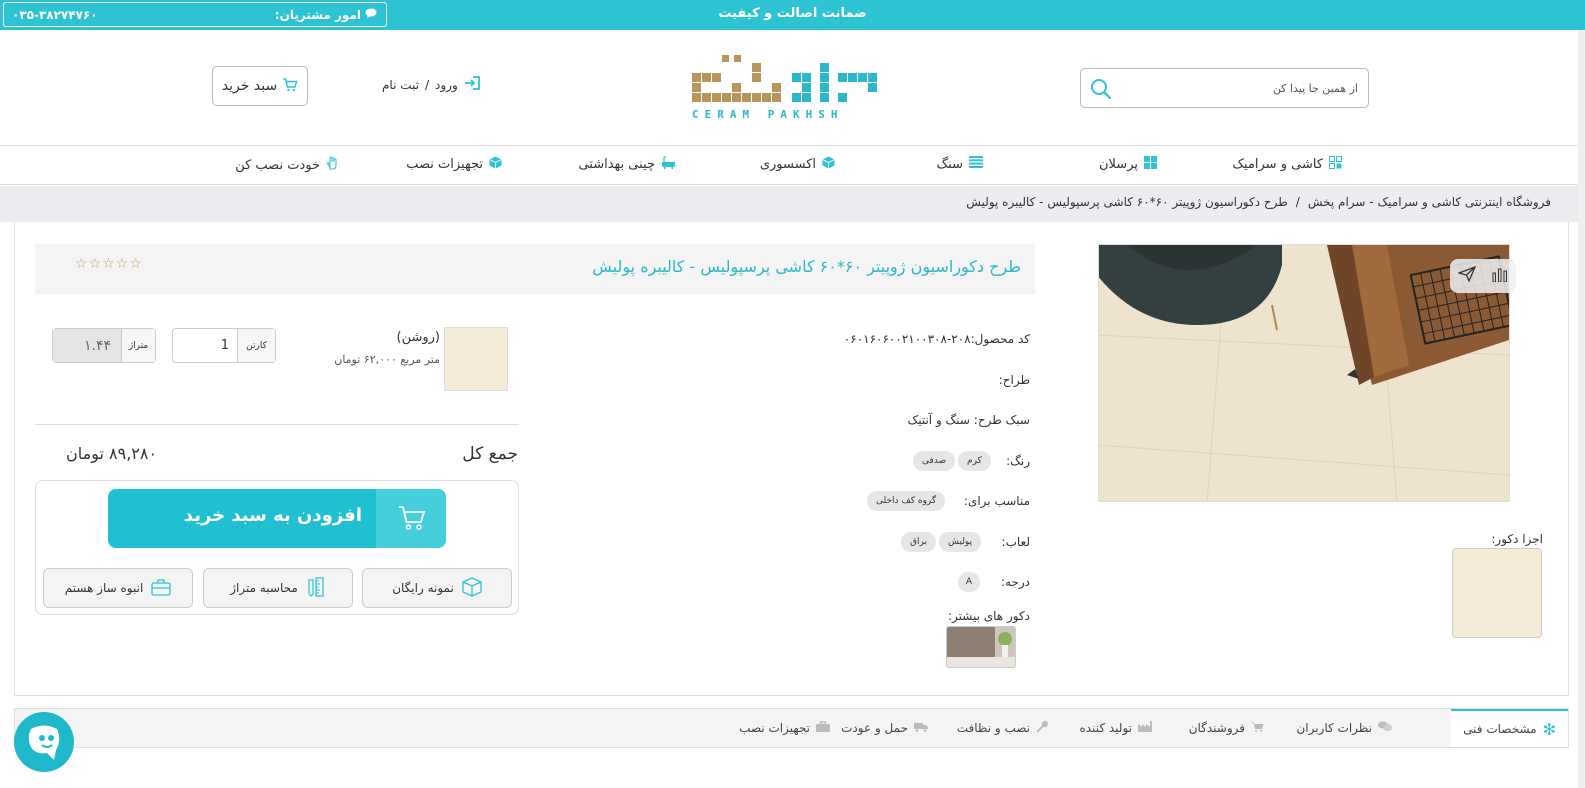 The width and height of the screenshot is (1585, 788). I want to click on chat-bubble-icon, so click(44, 742).